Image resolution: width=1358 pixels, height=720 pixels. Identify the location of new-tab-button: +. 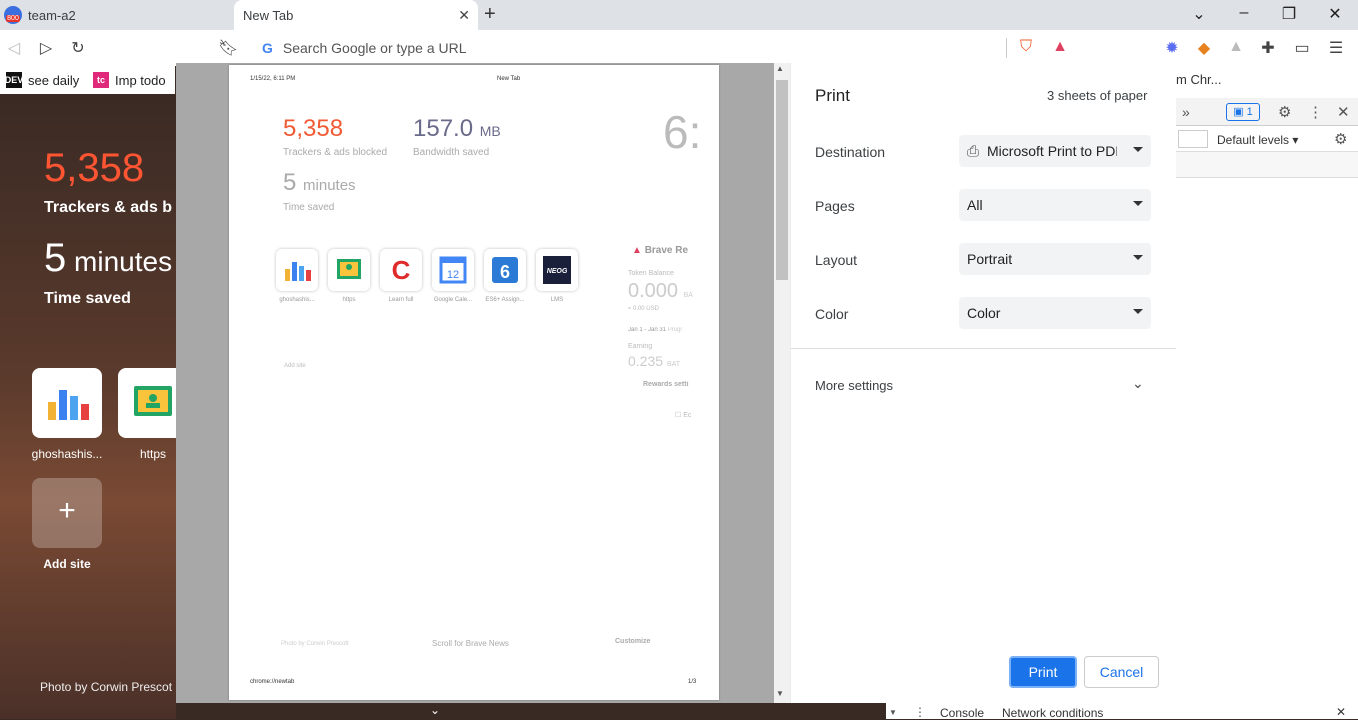
(490, 14).